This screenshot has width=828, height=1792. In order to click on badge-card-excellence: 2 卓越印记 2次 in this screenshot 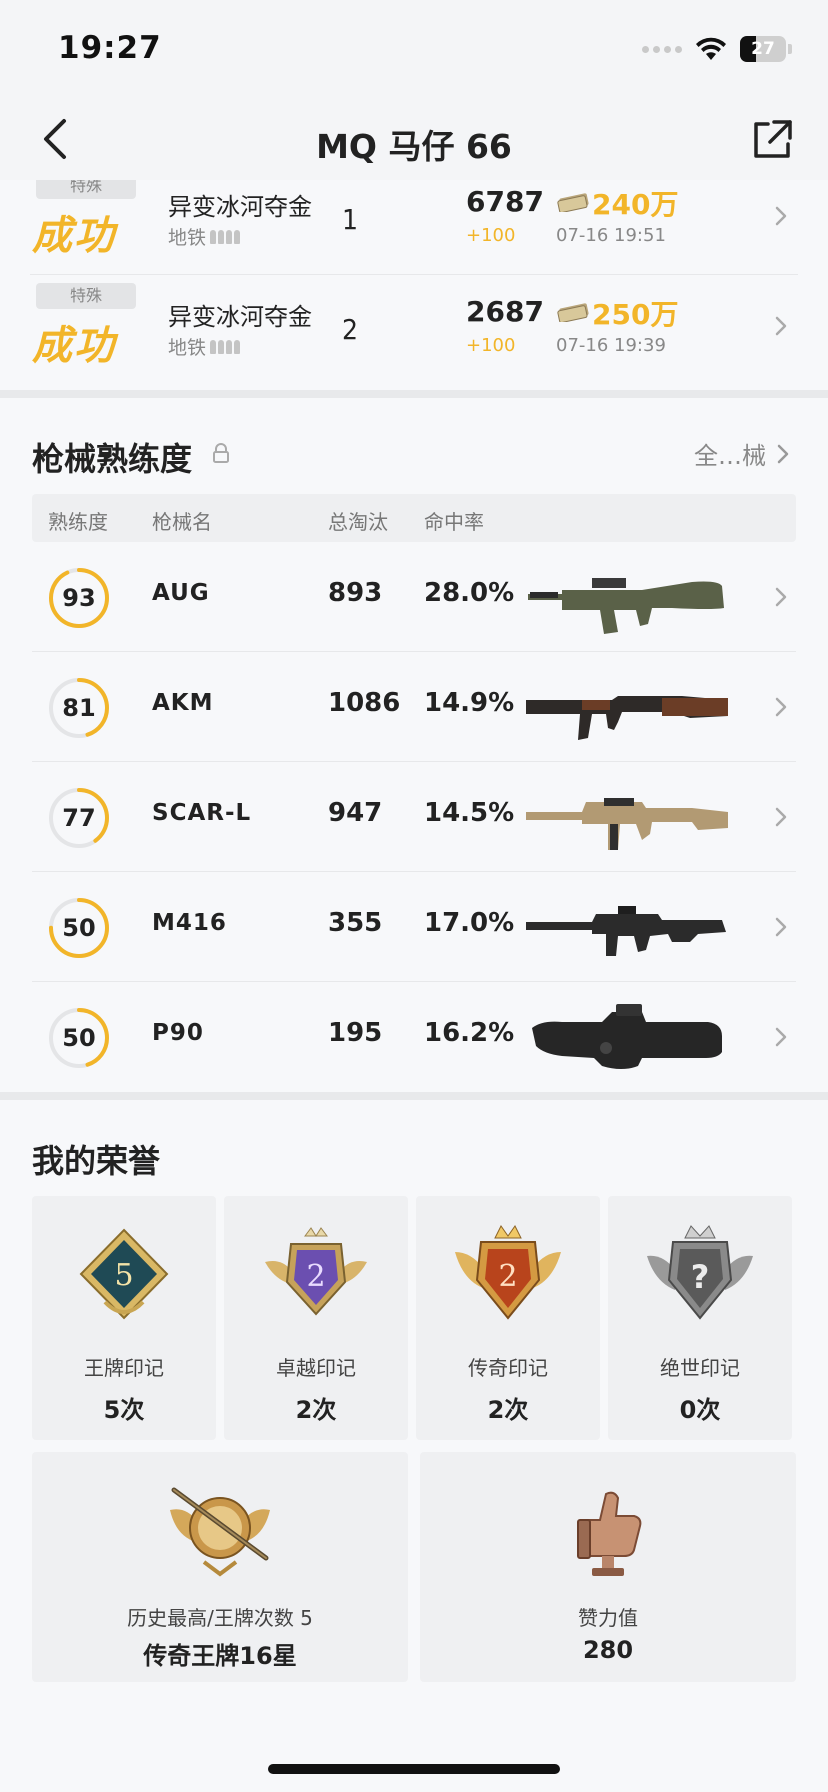, I will do `click(316, 1318)`.